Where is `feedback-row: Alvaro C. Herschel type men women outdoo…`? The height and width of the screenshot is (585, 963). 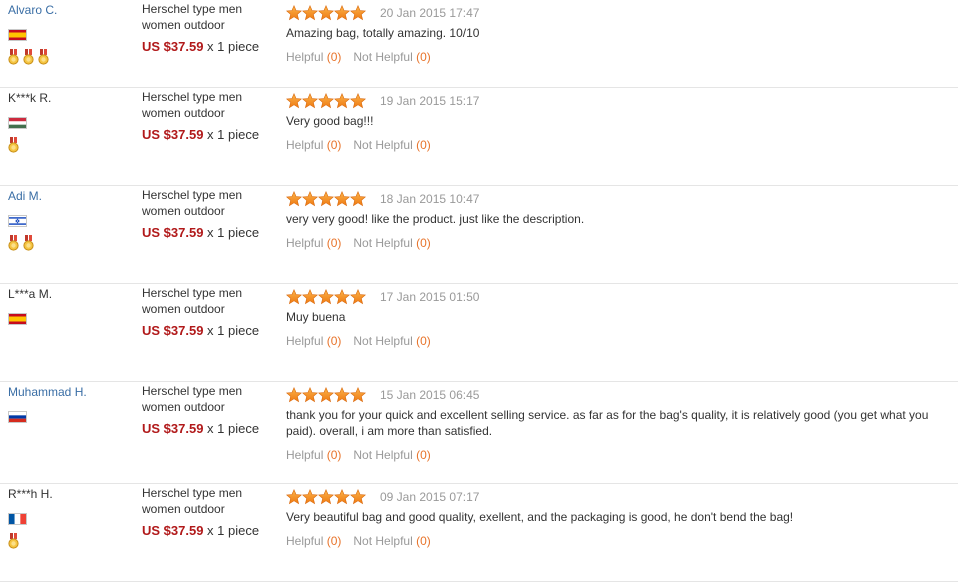
feedback-row: Alvaro C. Herschel type men women outdoo… is located at coordinates (479, 44).